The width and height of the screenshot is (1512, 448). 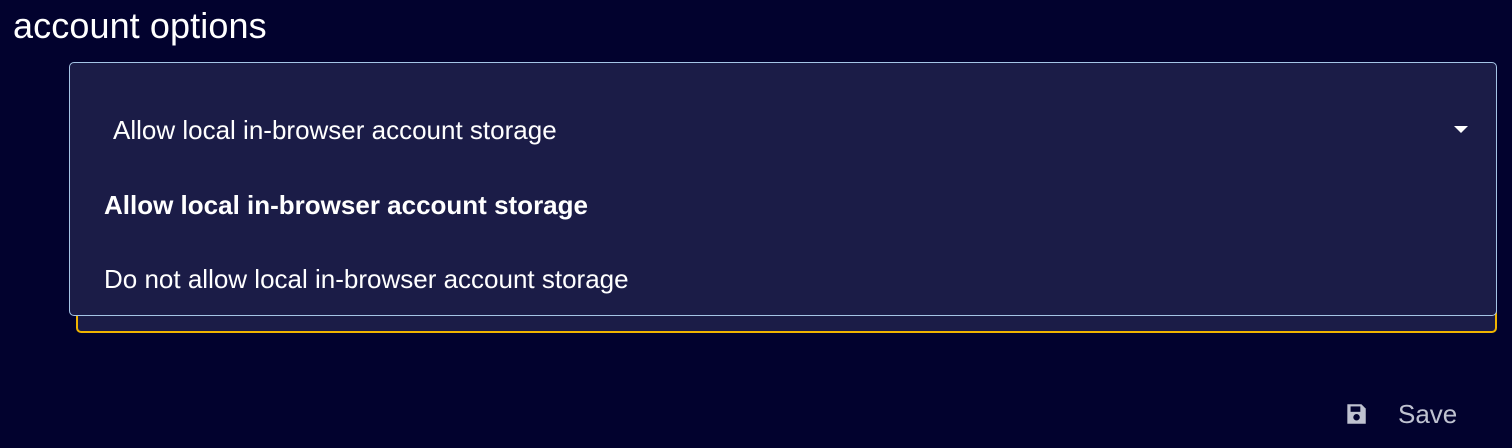 What do you see at coordinates (1428, 414) in the screenshot?
I see `save-button-label: Save` at bounding box center [1428, 414].